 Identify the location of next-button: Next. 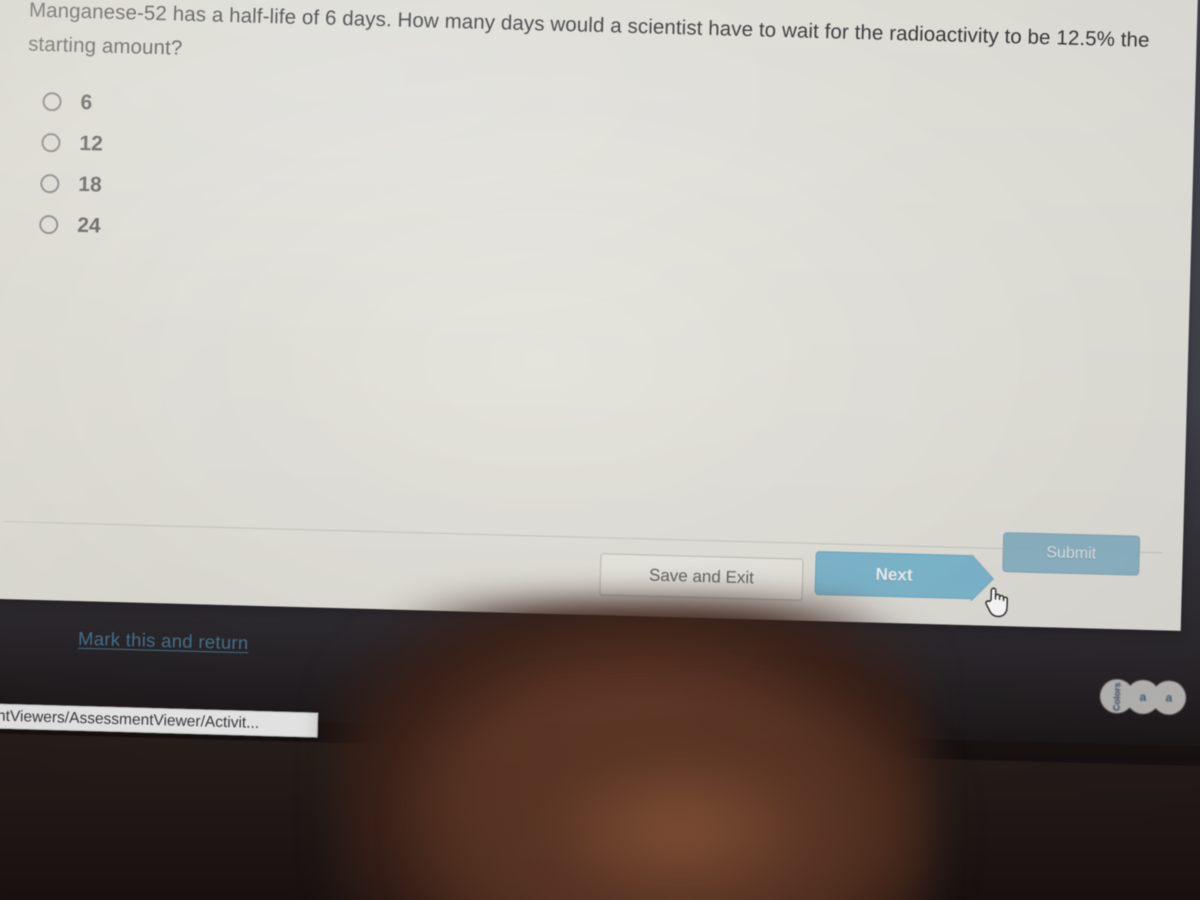
(894, 575).